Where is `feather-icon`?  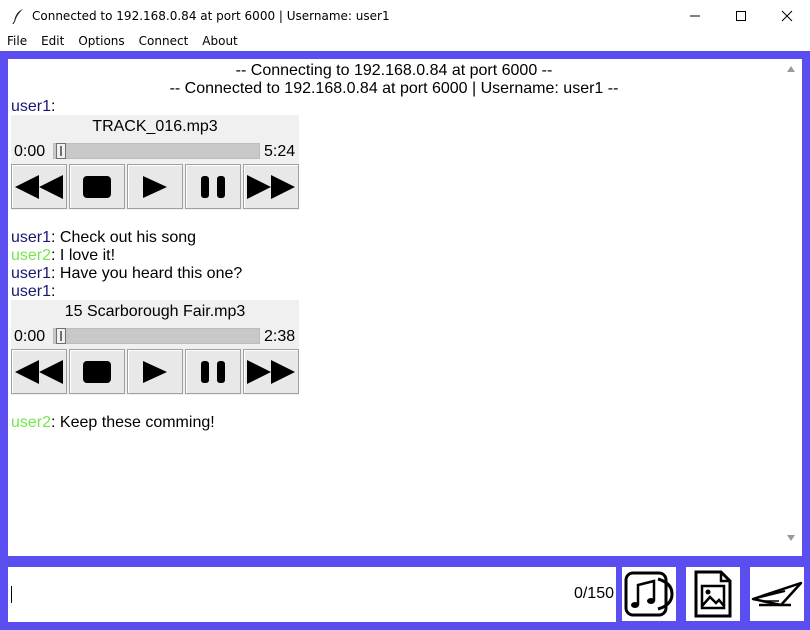 feather-icon is located at coordinates (17, 16).